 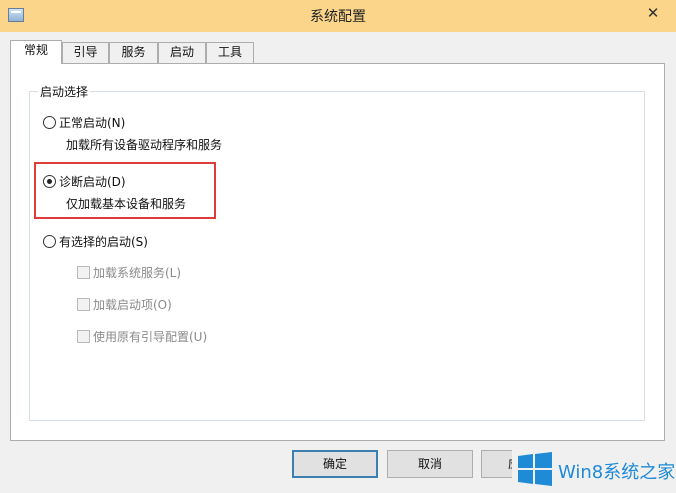 What do you see at coordinates (335, 464) in the screenshot?
I see `ok-button: 确定` at bounding box center [335, 464].